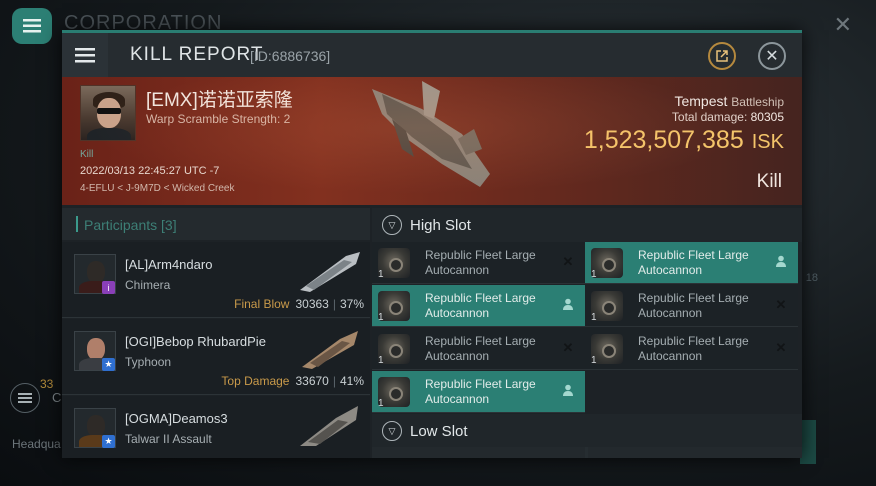  I want to click on participant-ship: Talwar II Assault, so click(168, 439).